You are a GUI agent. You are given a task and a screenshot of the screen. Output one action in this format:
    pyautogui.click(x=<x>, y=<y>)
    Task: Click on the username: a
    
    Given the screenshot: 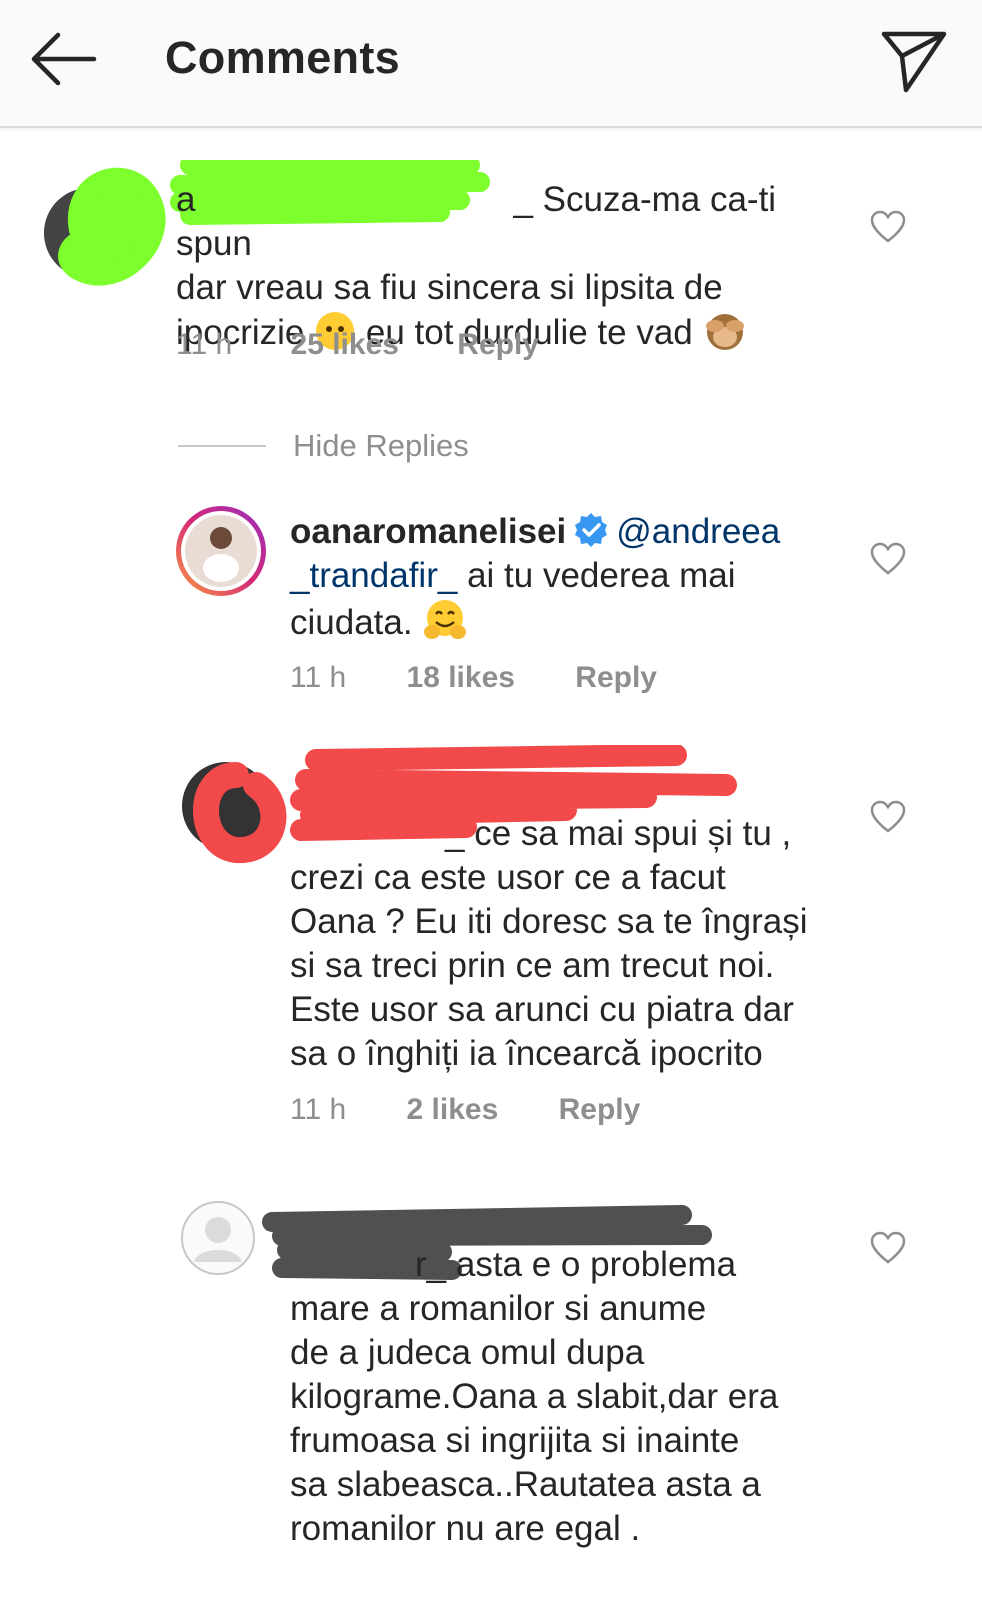 What is the action you would take?
    pyautogui.click(x=185, y=199)
    